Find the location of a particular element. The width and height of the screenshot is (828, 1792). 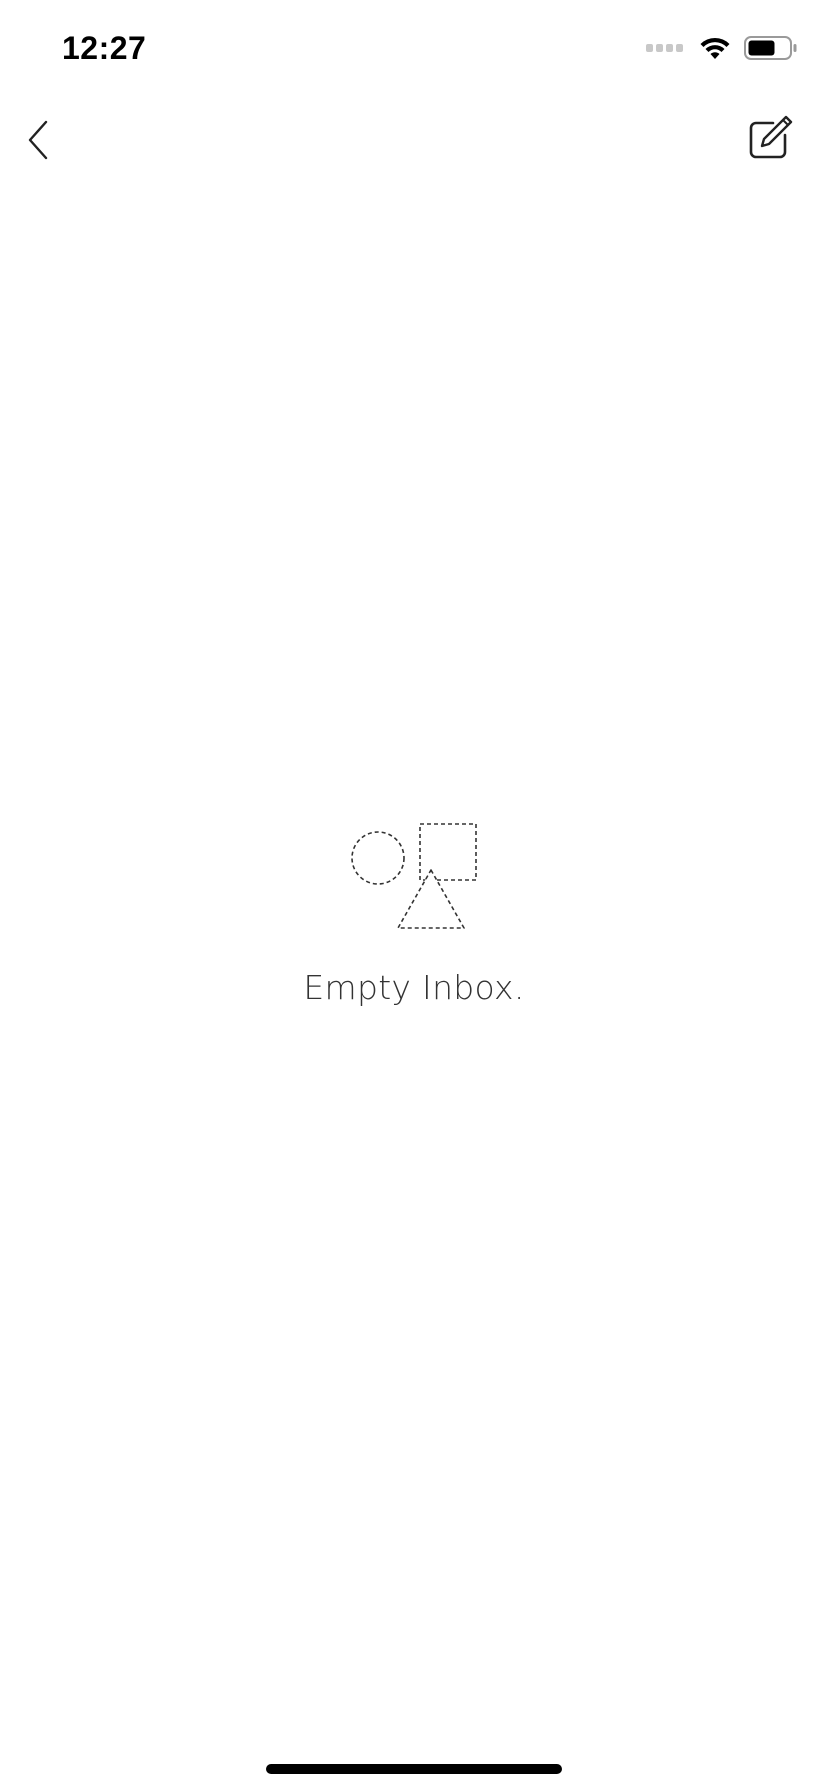

empty-state: Empty Inbox. is located at coordinates (414, 920).